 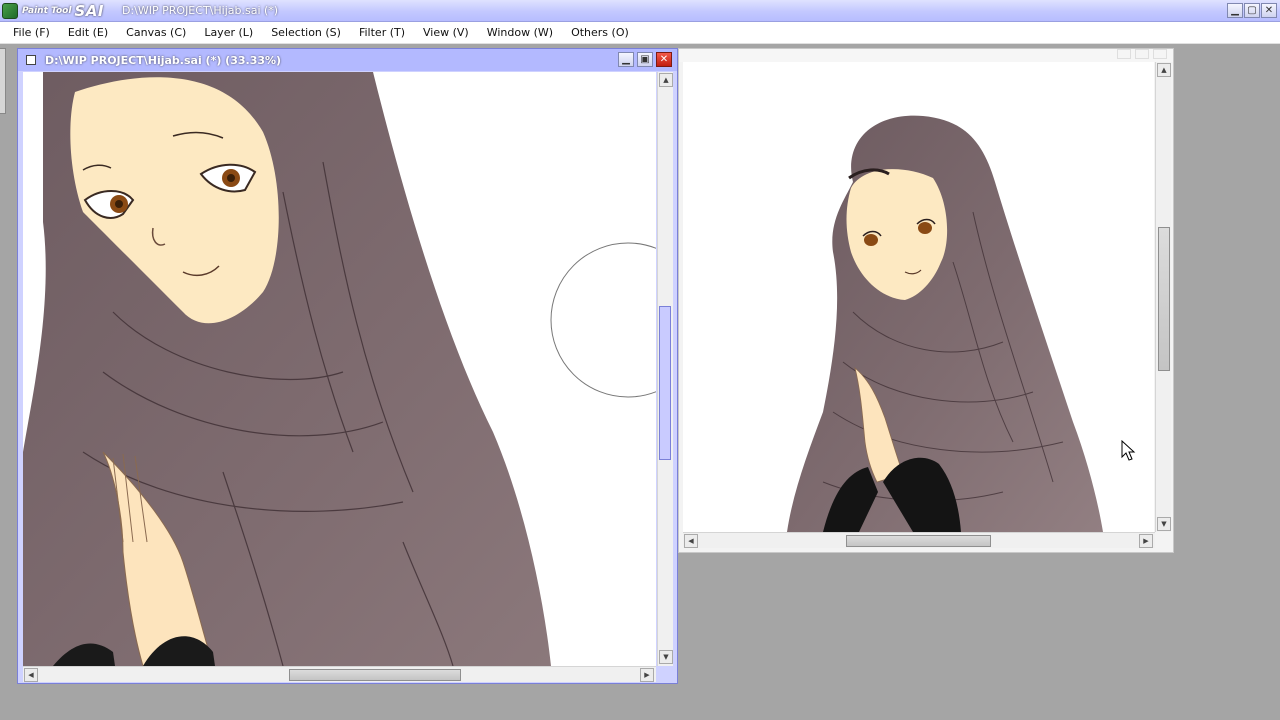 What do you see at coordinates (375, 675) in the screenshot?
I see `canvas-horizontal-thumb` at bounding box center [375, 675].